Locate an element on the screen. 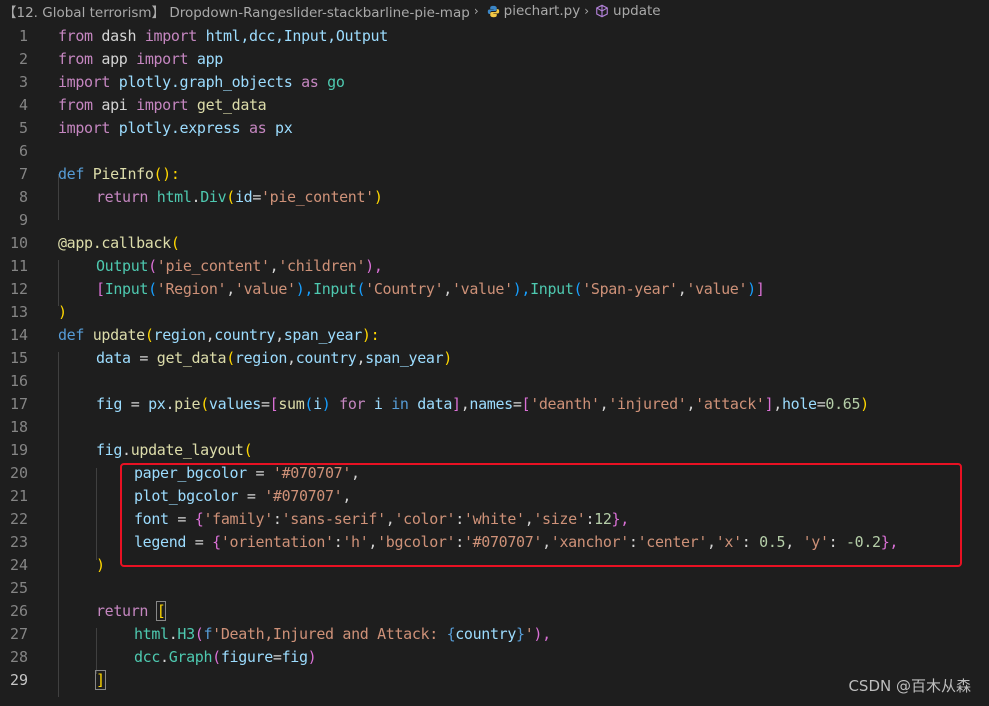 The image size is (989, 706). code-token: html,dcc,Input,Output is located at coordinates (292, 35).